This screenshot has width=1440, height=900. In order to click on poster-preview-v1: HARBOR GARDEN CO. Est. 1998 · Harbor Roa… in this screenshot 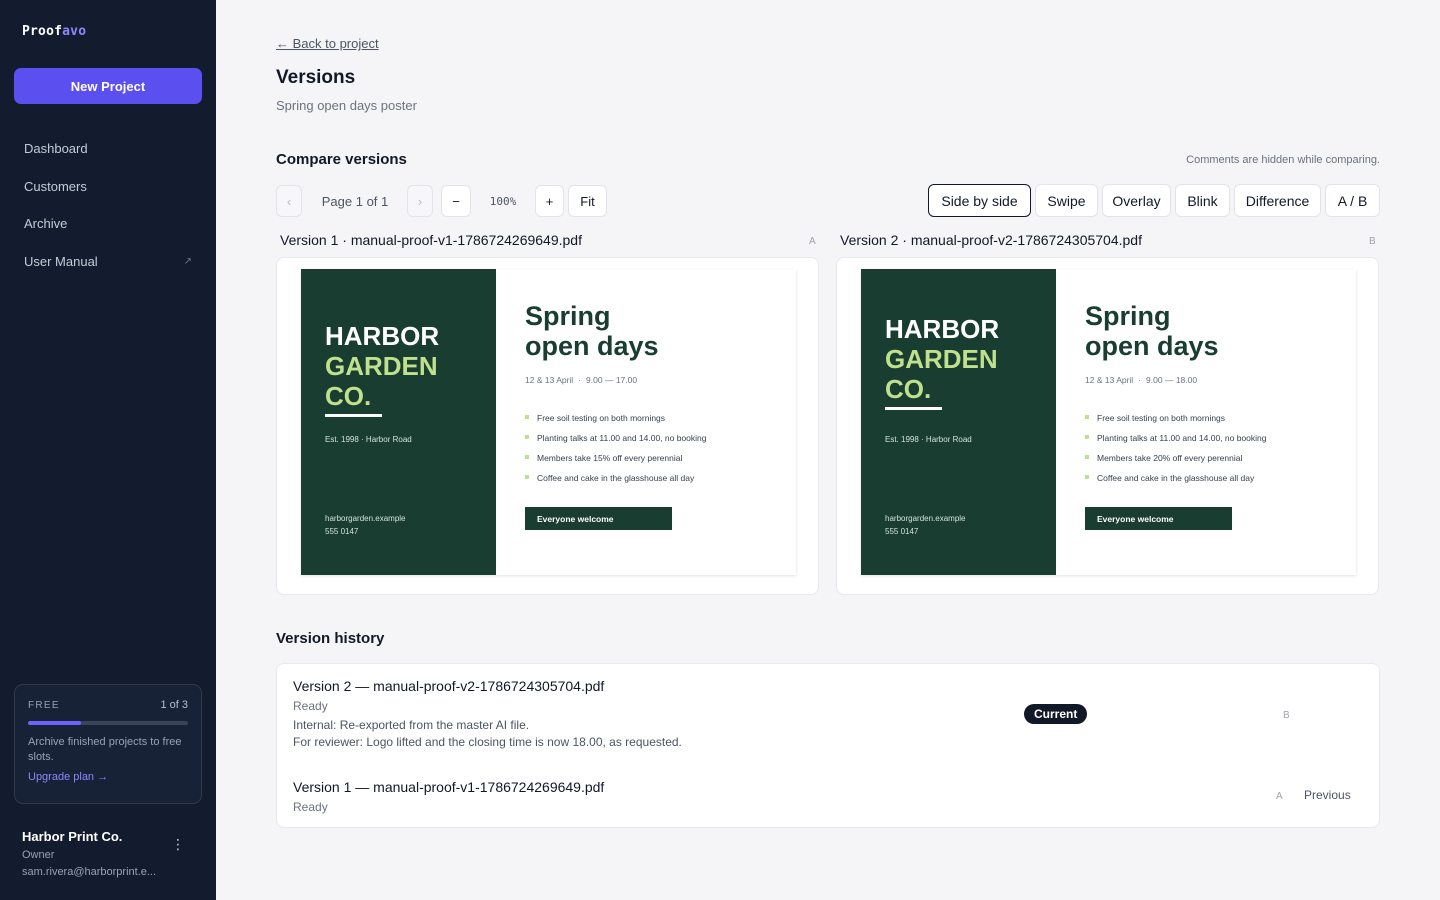, I will do `click(548, 422)`.